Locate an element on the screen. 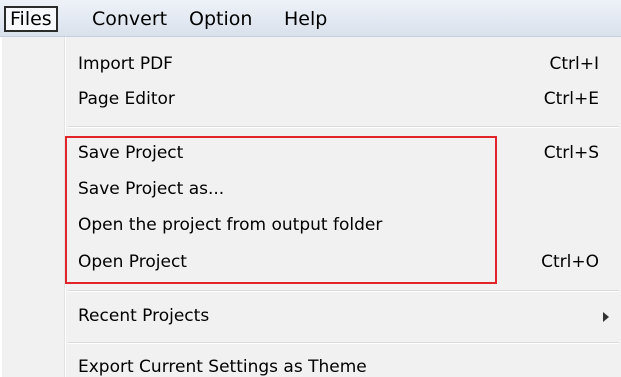  menu-item-open-project: Open Project Ctrl+O is located at coordinates (310, 262).